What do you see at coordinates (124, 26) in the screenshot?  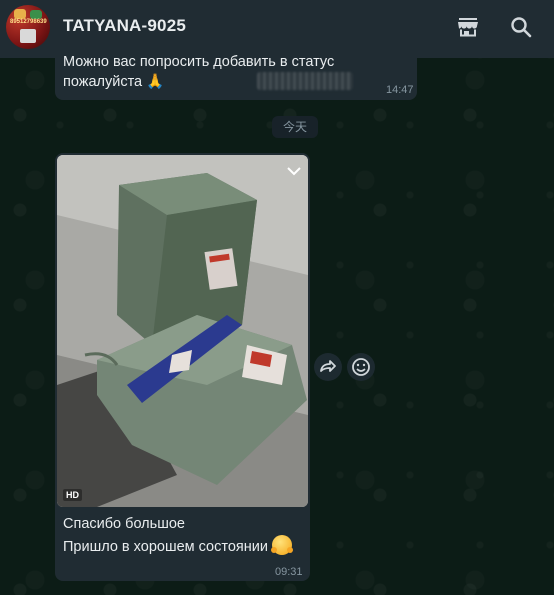 I see `contact-name: TATYANA-9025` at bounding box center [124, 26].